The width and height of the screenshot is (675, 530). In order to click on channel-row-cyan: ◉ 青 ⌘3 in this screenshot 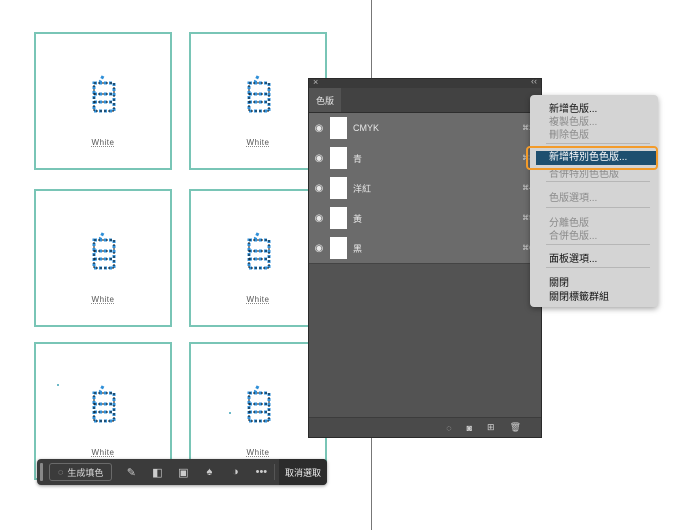, I will do `click(425, 158)`.